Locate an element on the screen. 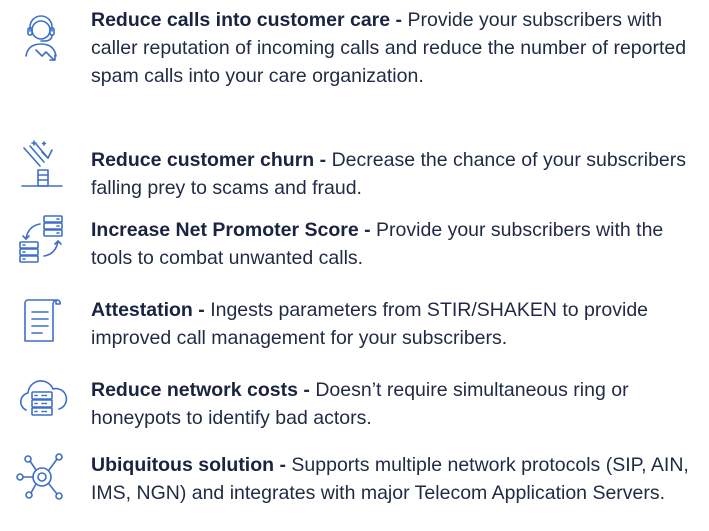 This screenshot has height=531, width=709. churn-decrease-icon is located at coordinates (42, 166).